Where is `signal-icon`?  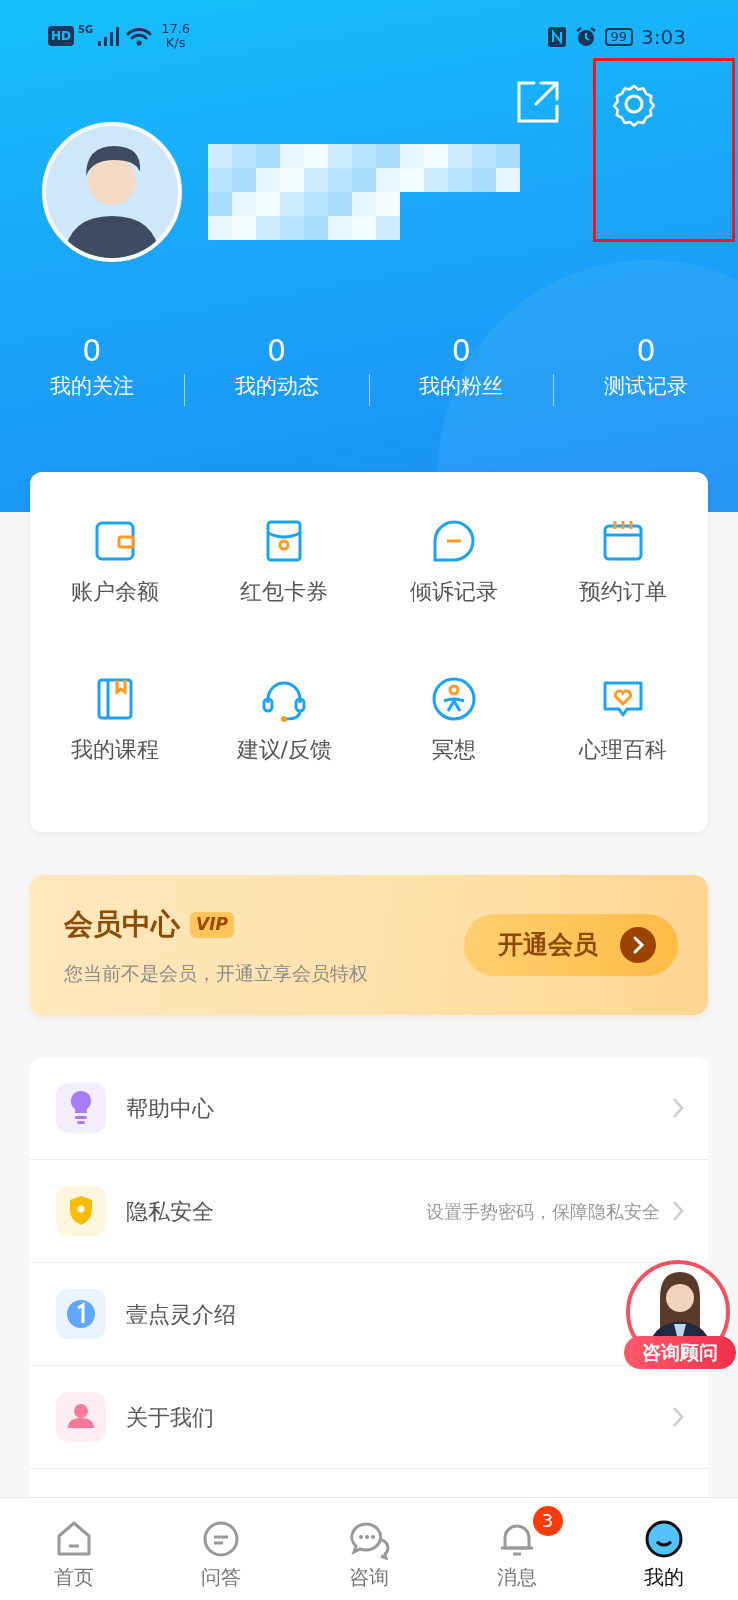
signal-icon is located at coordinates (109, 35).